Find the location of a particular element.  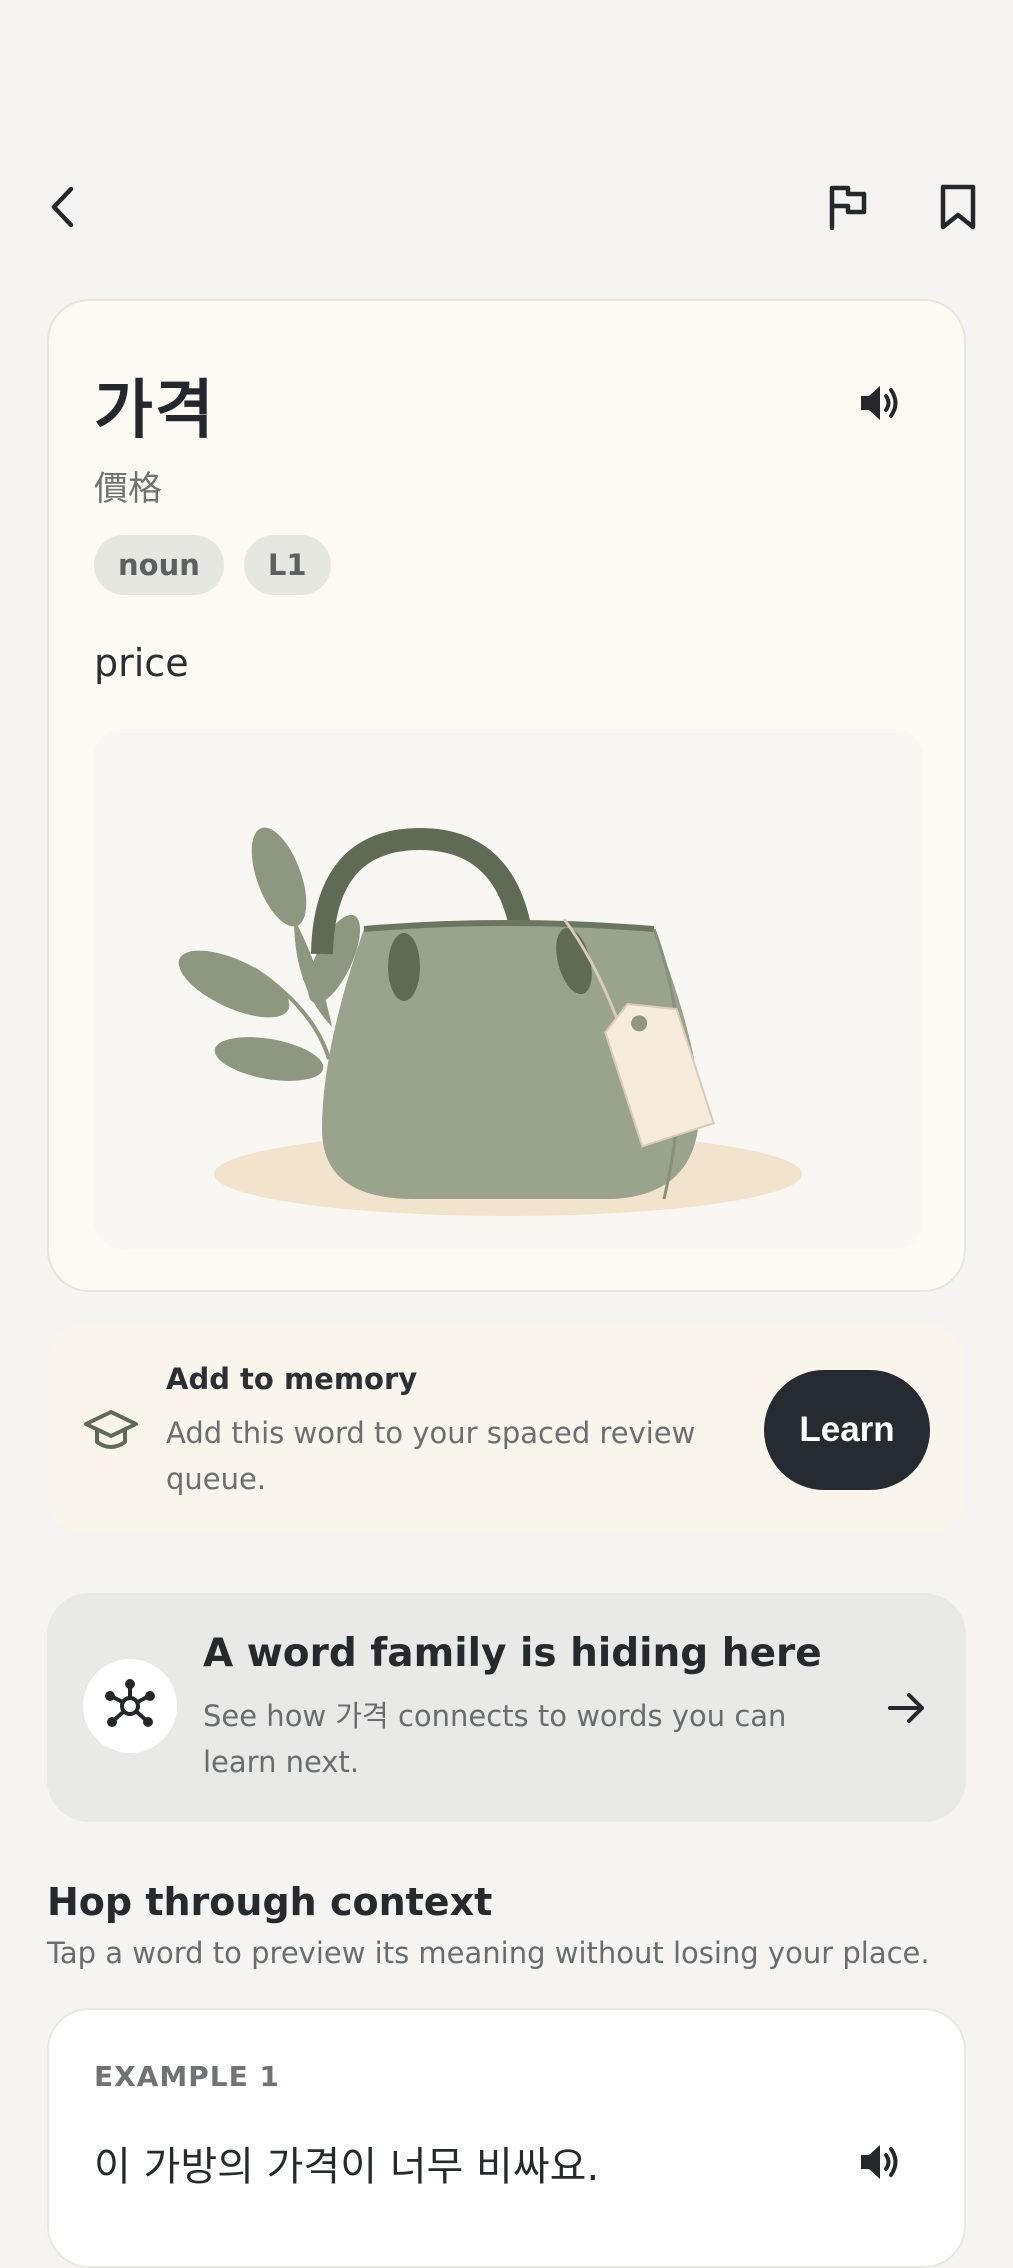

section-title: Hop through context is located at coordinates (270, 1902).